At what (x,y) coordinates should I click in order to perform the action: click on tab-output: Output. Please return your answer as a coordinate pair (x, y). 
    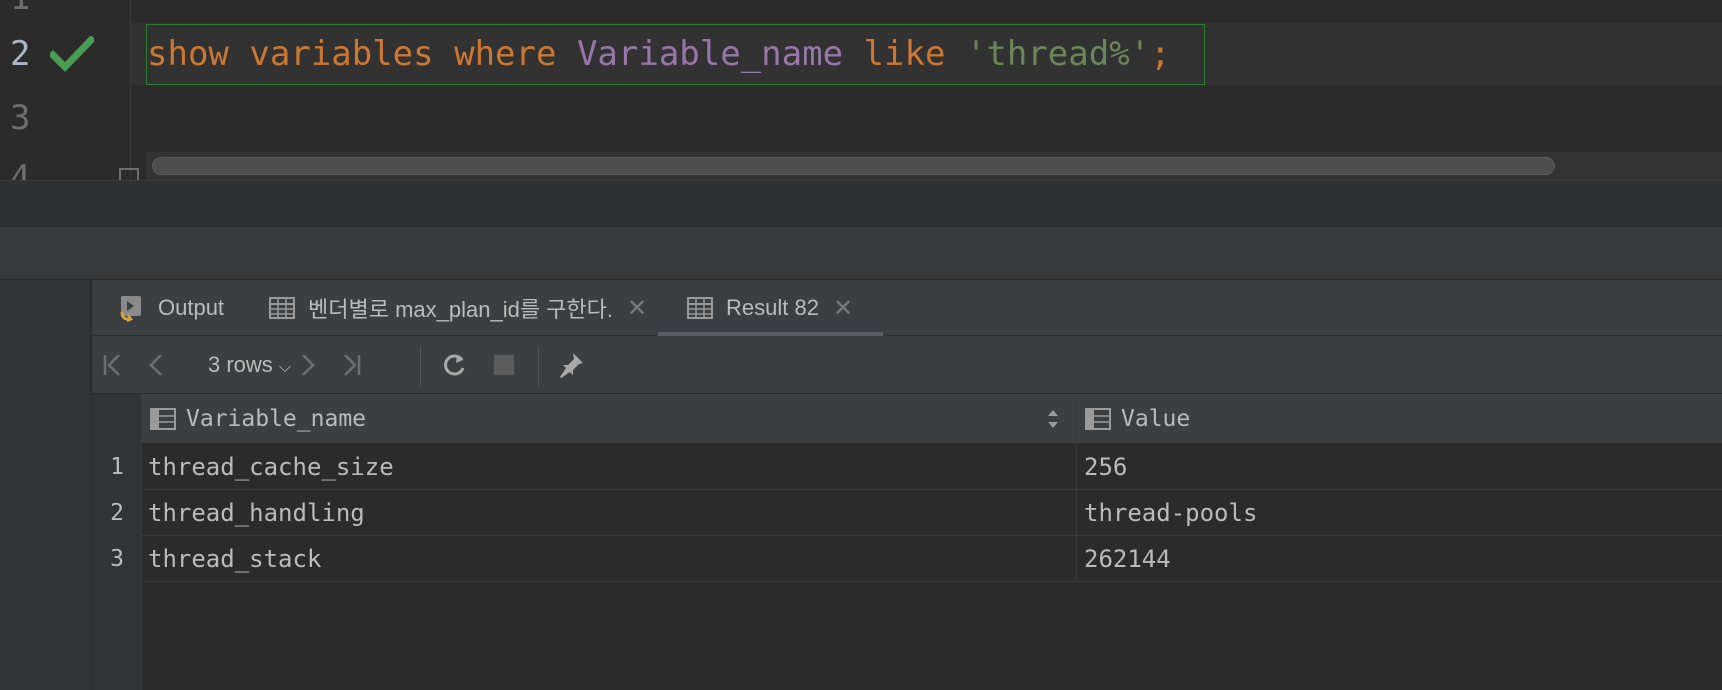
    Looking at the image, I should click on (171, 308).